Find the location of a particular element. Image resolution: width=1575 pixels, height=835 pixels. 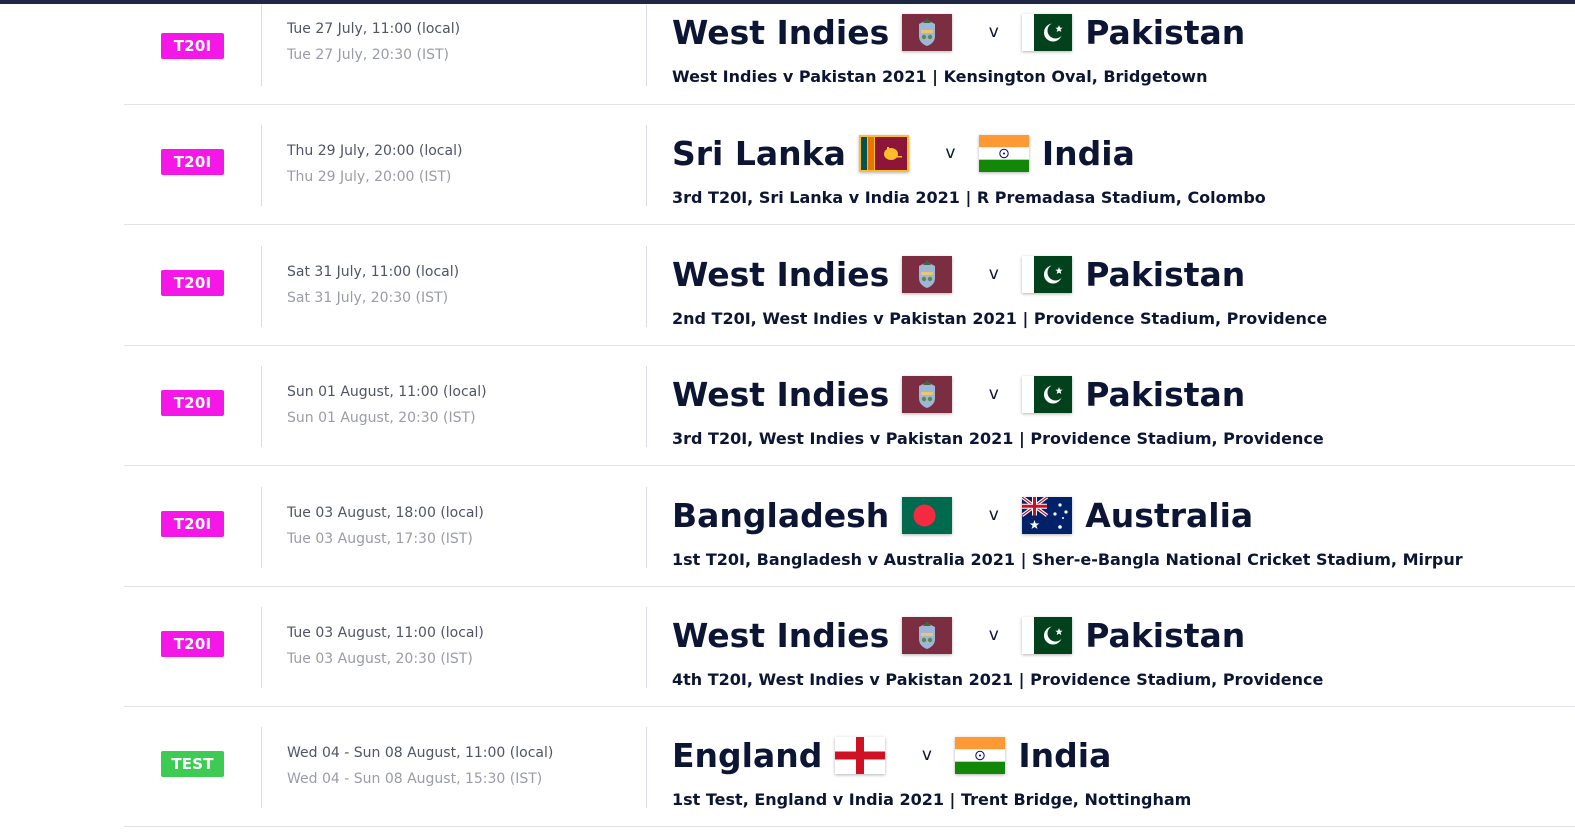

home-team-name: Sri Lanka is located at coordinates (759, 153).